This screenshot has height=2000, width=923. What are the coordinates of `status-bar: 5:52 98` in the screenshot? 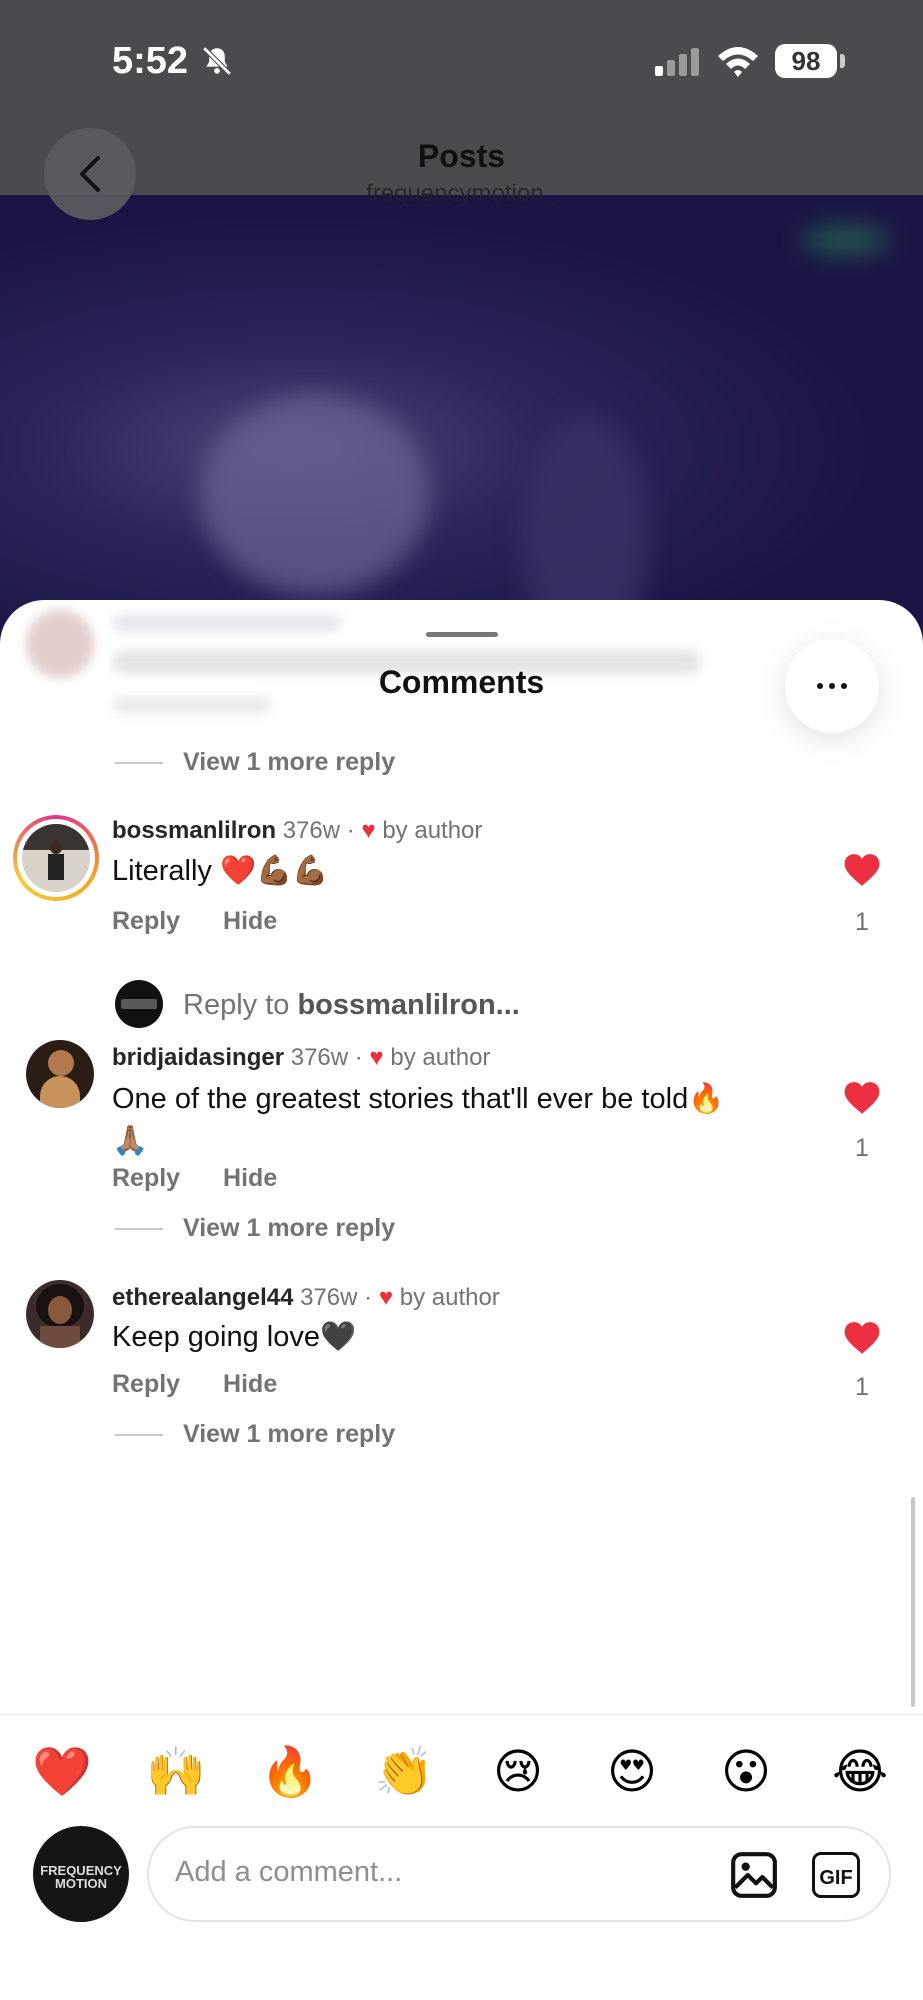 It's located at (461, 60).